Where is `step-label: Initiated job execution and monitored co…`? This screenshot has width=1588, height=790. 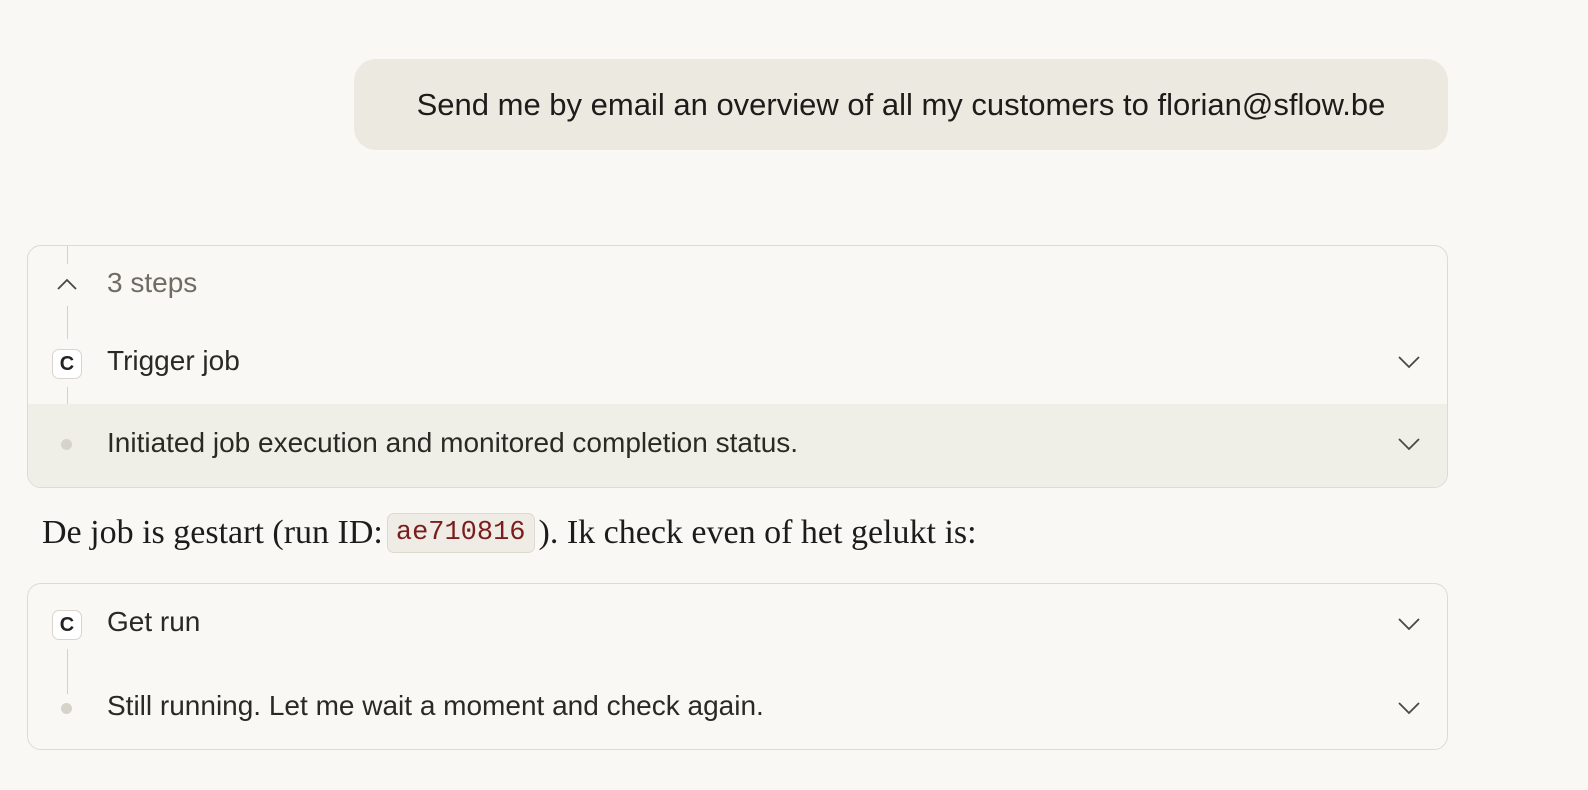
step-label: Initiated job execution and monitored co… is located at coordinates (453, 442).